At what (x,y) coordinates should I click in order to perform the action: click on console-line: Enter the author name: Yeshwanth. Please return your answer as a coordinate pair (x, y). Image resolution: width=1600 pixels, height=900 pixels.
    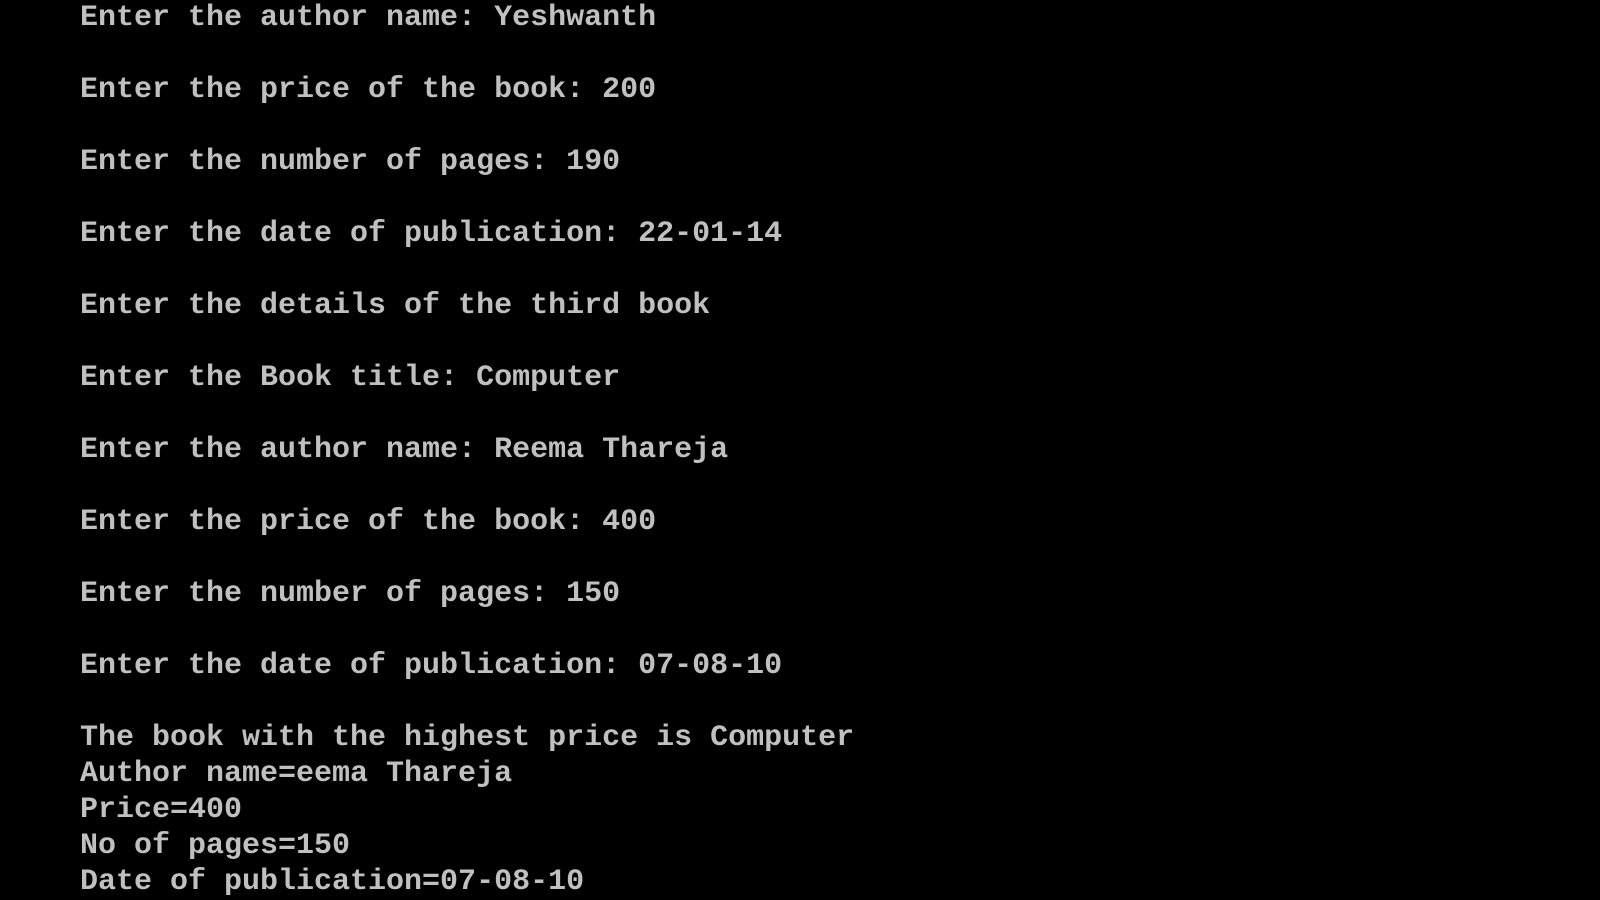
    Looking at the image, I should click on (368, 18).